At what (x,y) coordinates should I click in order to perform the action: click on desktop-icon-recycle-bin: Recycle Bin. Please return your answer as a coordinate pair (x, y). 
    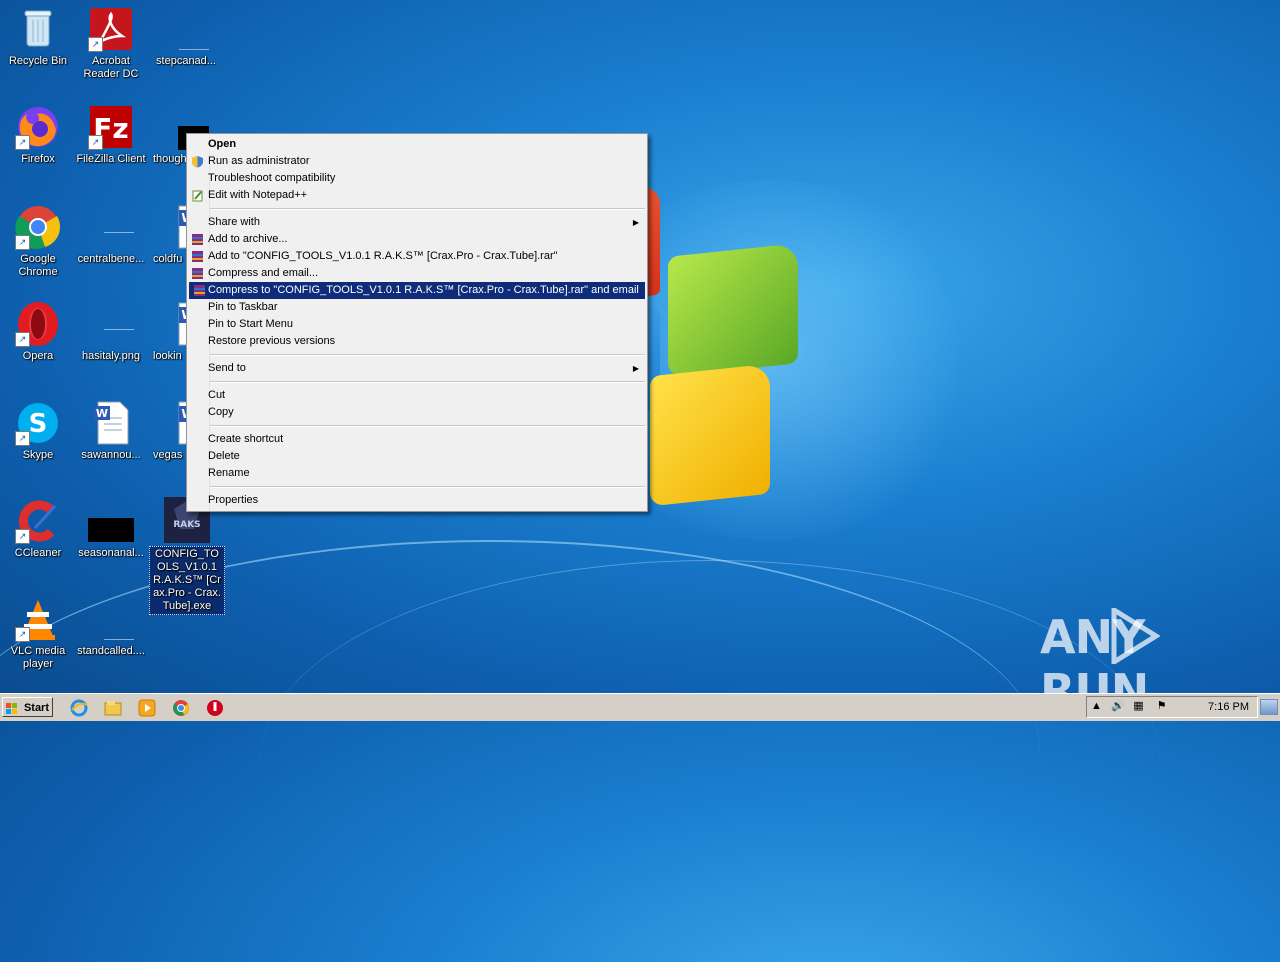
    Looking at the image, I should click on (38, 37).